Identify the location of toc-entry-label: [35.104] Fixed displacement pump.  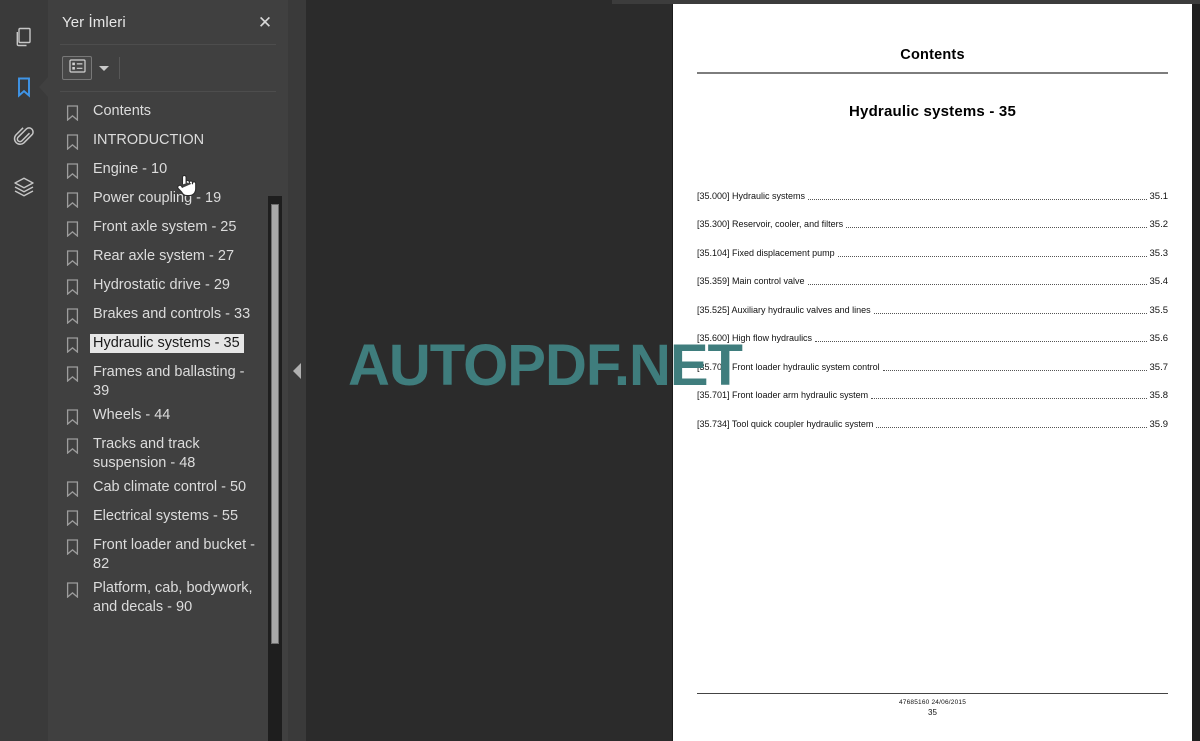
(766, 252).